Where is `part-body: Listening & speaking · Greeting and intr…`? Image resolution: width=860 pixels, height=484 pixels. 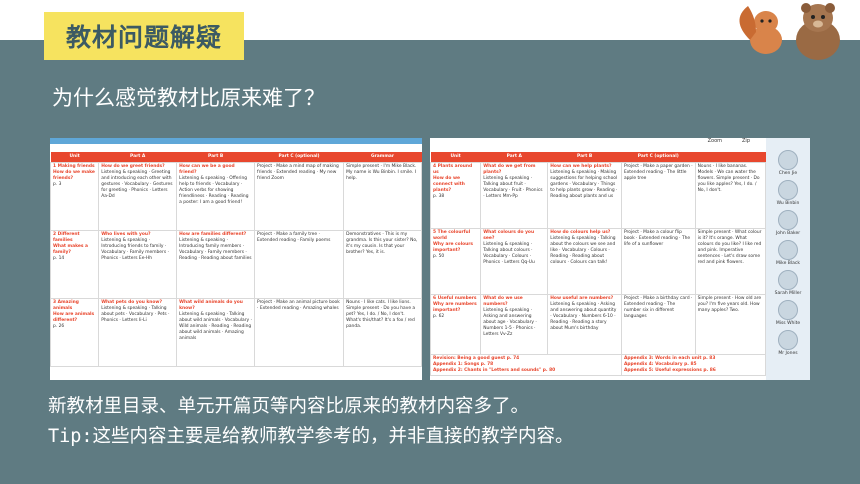
part-body: Listening & speaking · Greeting and intr… is located at coordinates (137, 184).